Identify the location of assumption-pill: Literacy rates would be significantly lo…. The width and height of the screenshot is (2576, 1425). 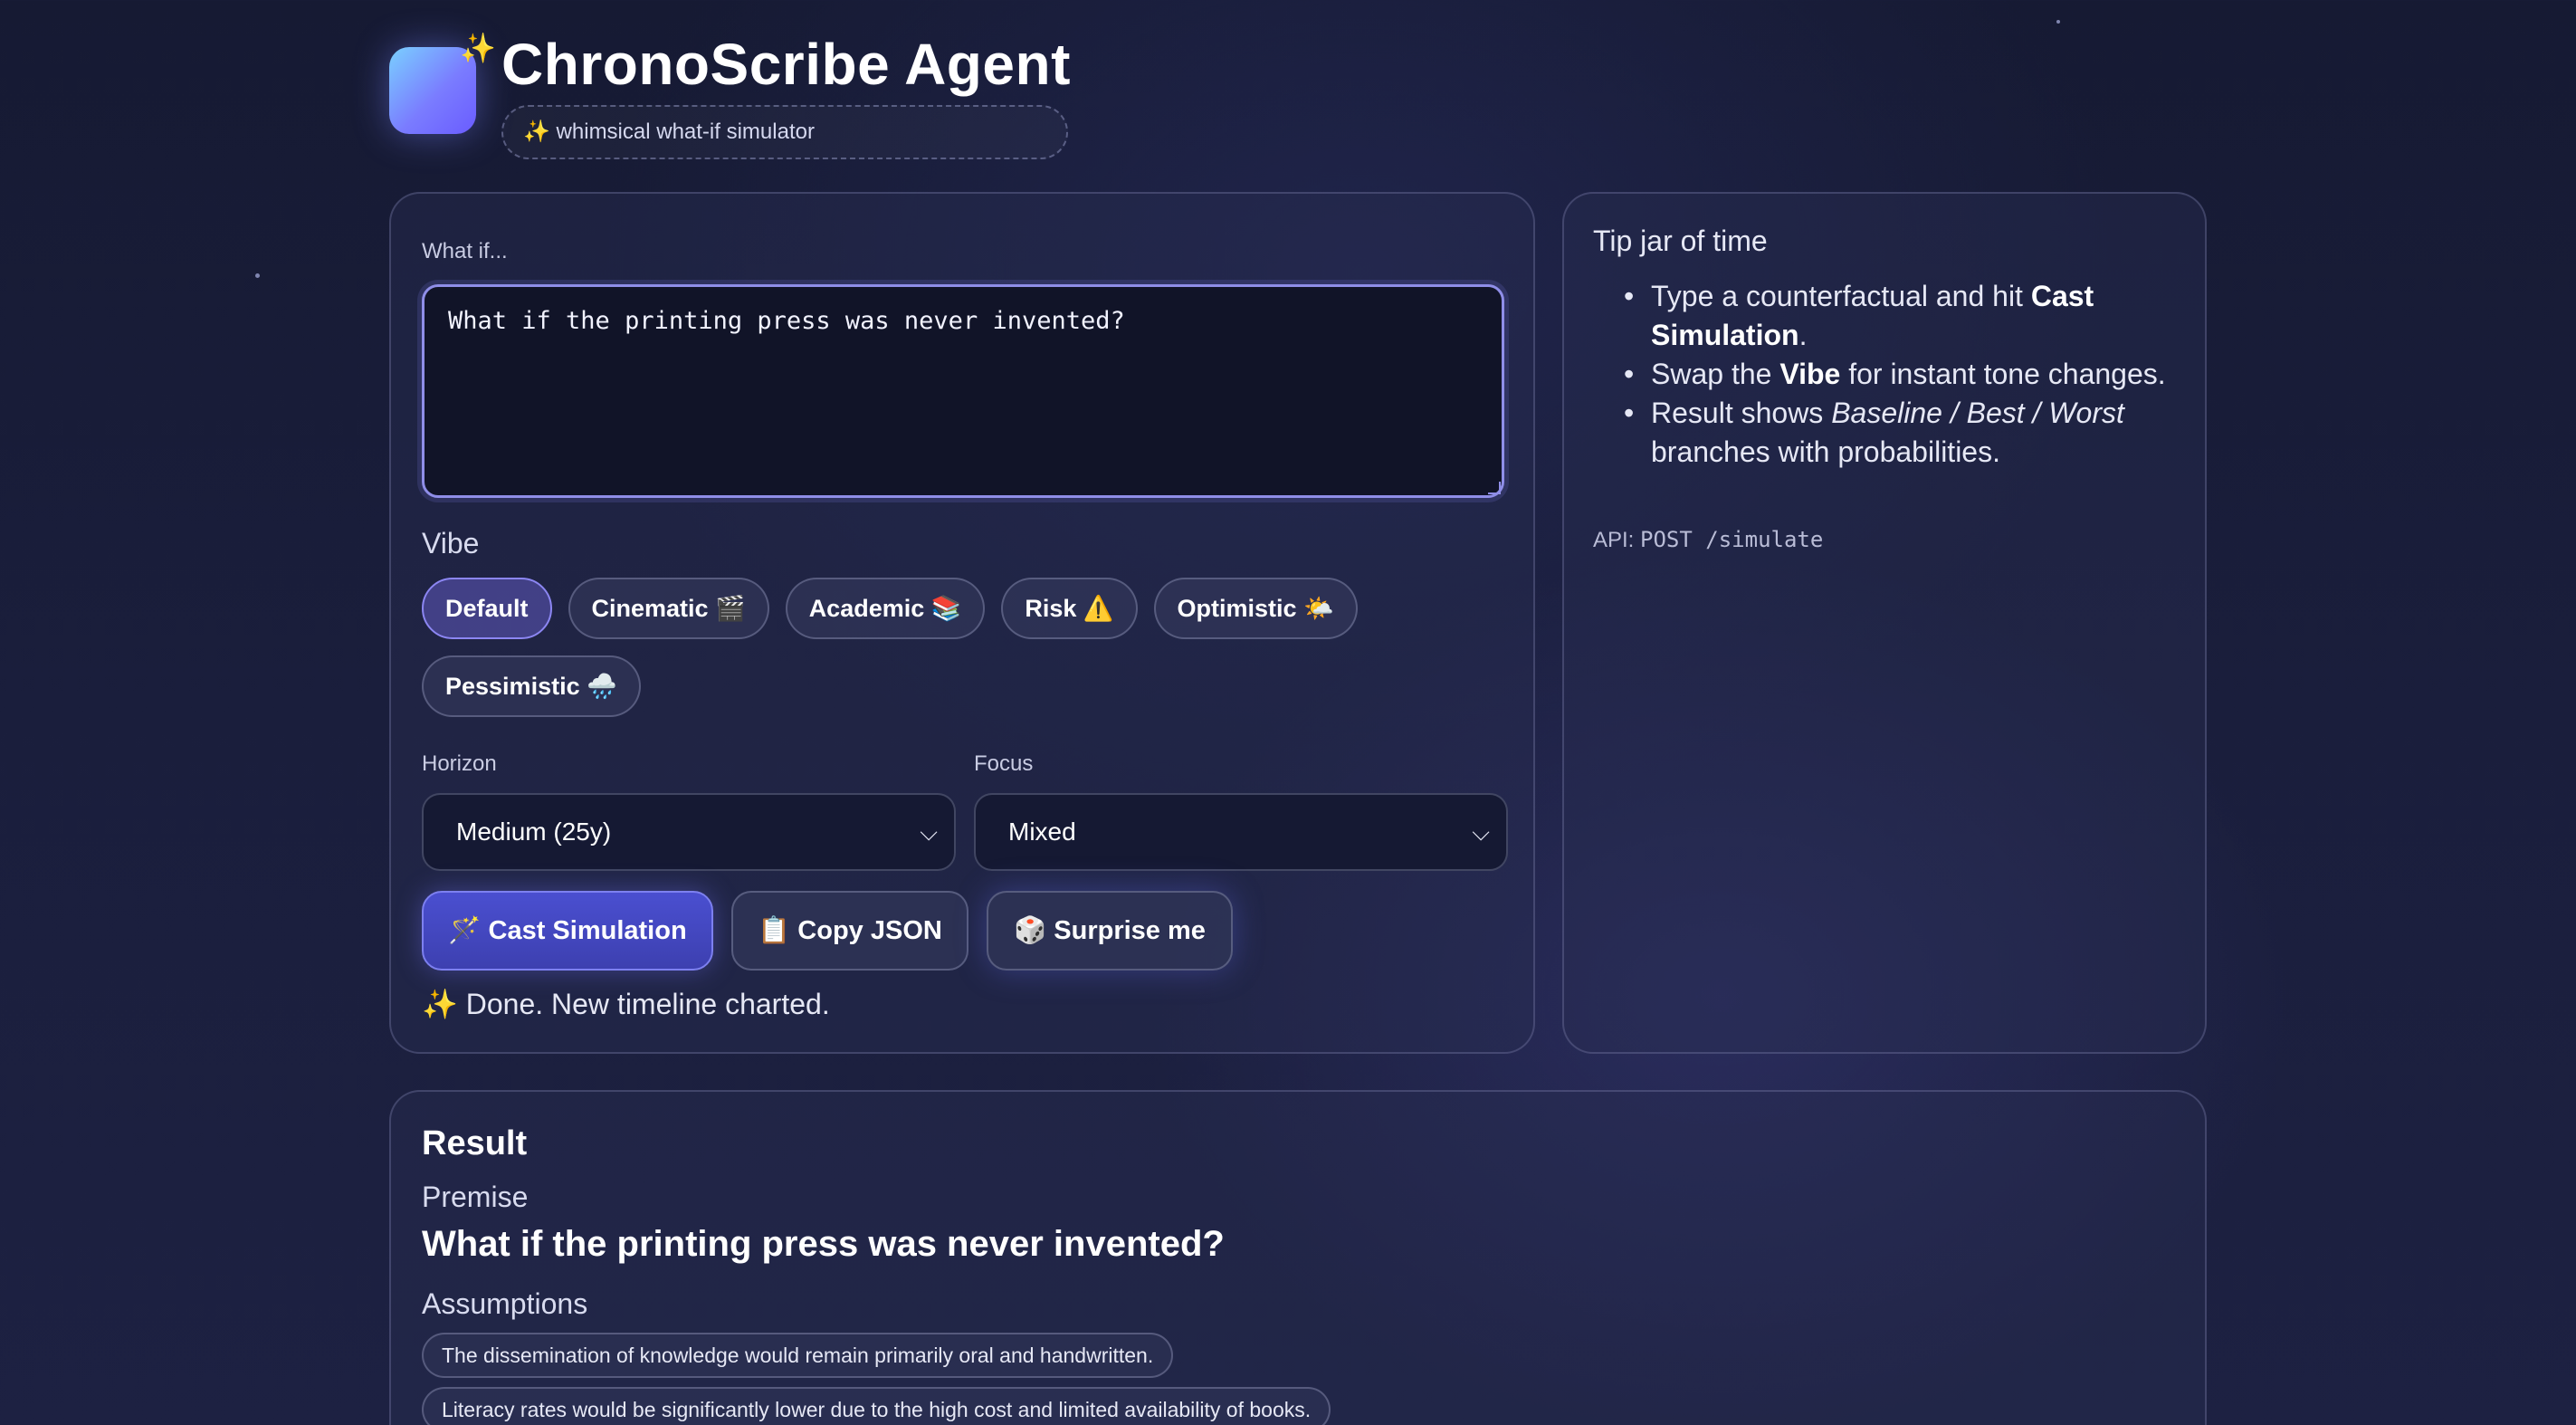
(877, 1406).